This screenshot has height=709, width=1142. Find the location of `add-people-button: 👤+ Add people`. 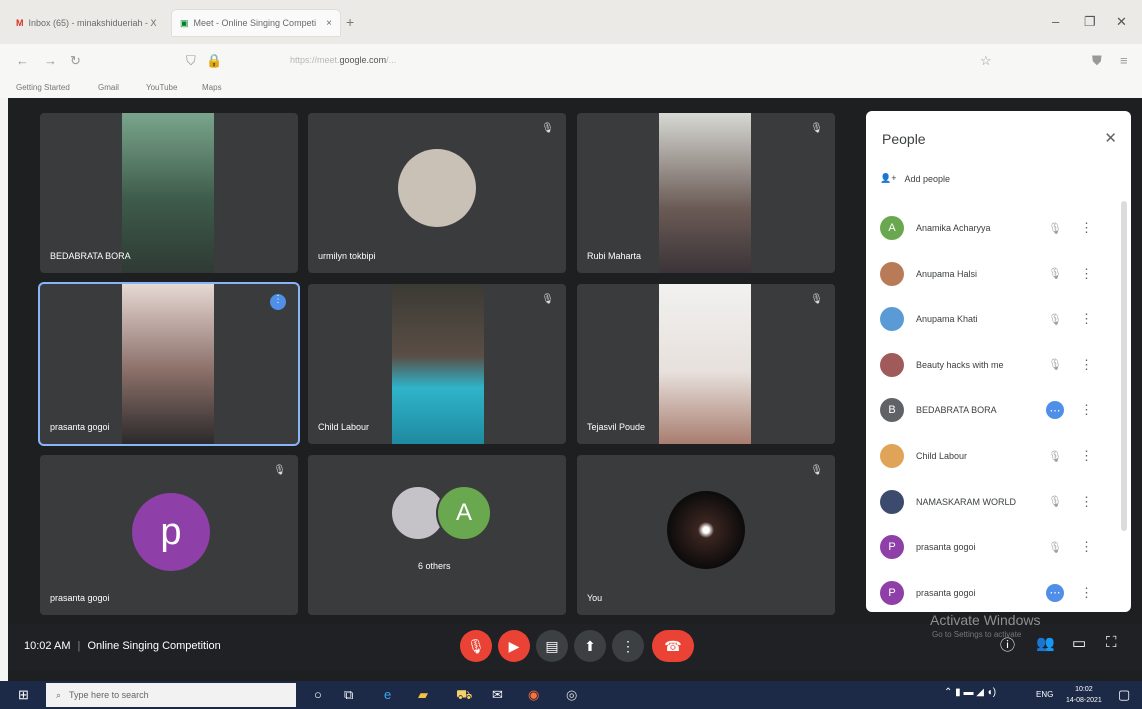

add-people-button: 👤+ Add people is located at coordinates (915, 178).